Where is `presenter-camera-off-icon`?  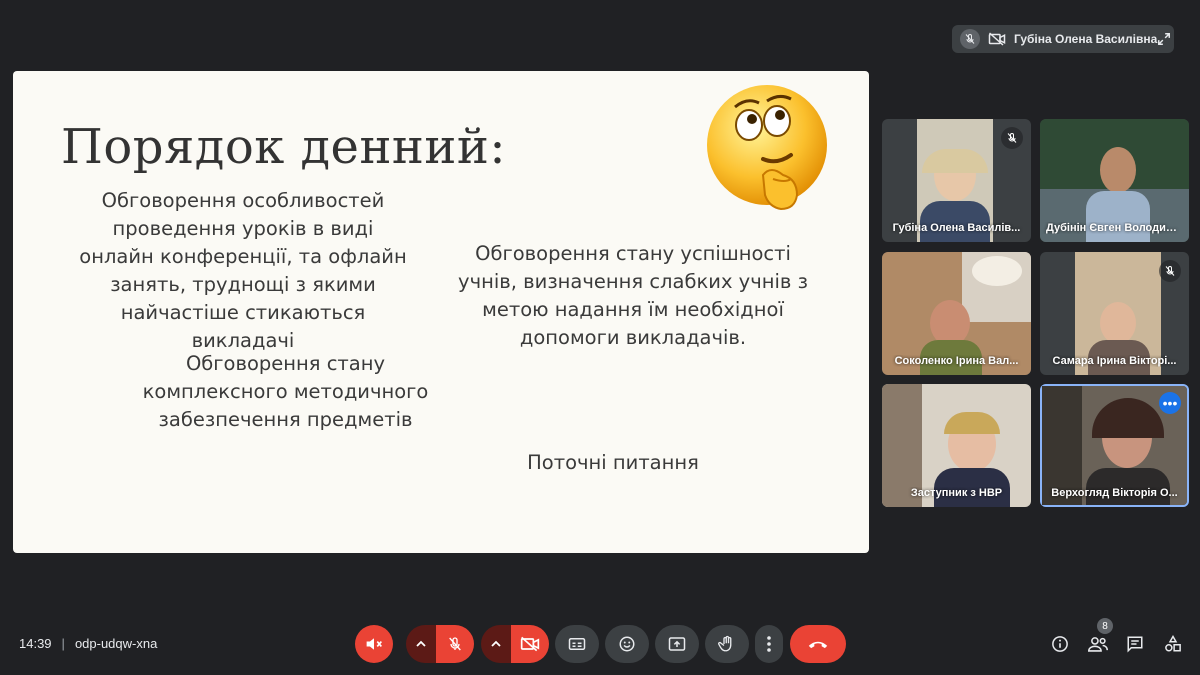
presenter-camera-off-icon is located at coordinates (997, 39).